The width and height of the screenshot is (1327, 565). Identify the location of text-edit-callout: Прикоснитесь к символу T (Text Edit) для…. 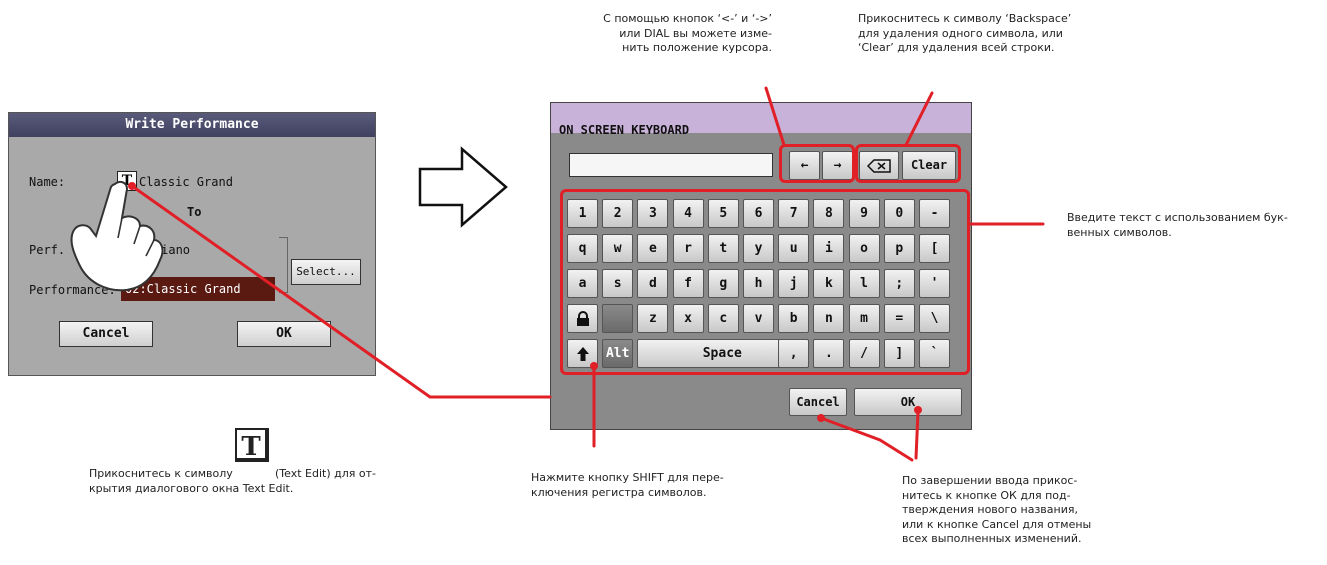
(309, 461).